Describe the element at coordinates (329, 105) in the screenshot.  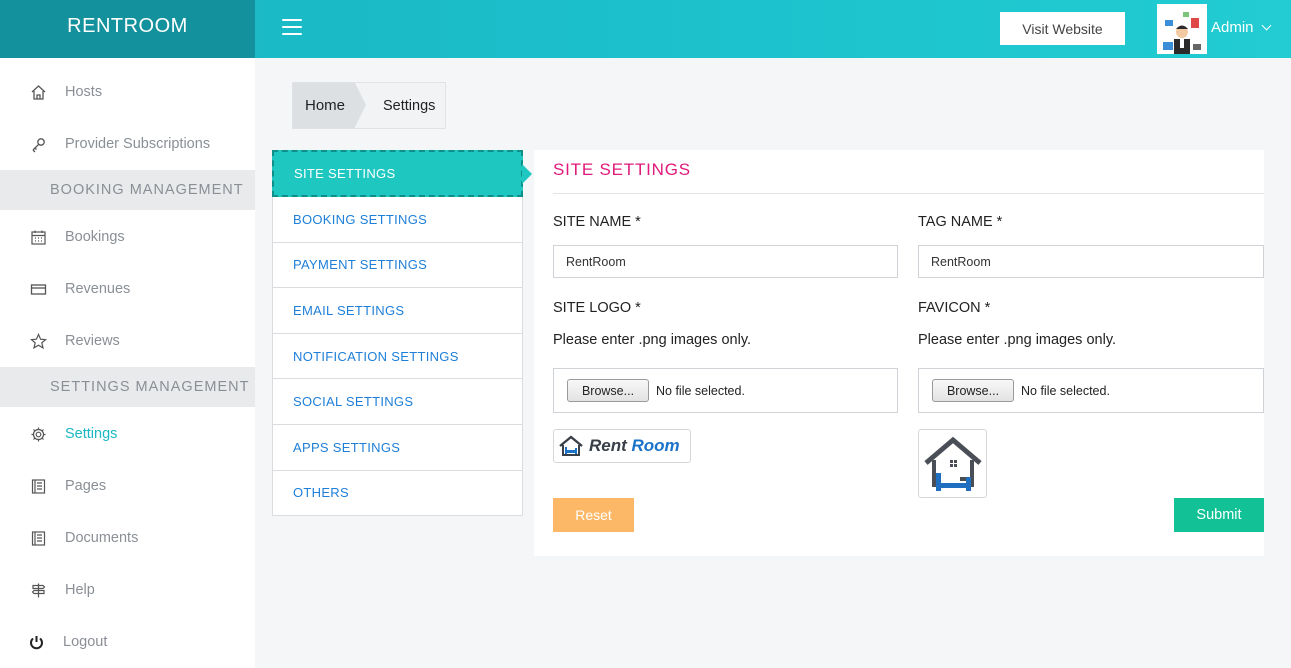
I see `breadcrumb-home: Home` at that location.